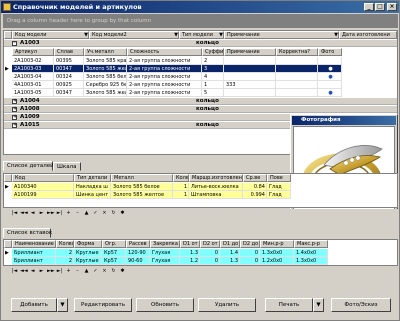  Describe the element at coordinates (105, 52) in the screenshot. I see `col-header-metal: Уч.металл` at that location.